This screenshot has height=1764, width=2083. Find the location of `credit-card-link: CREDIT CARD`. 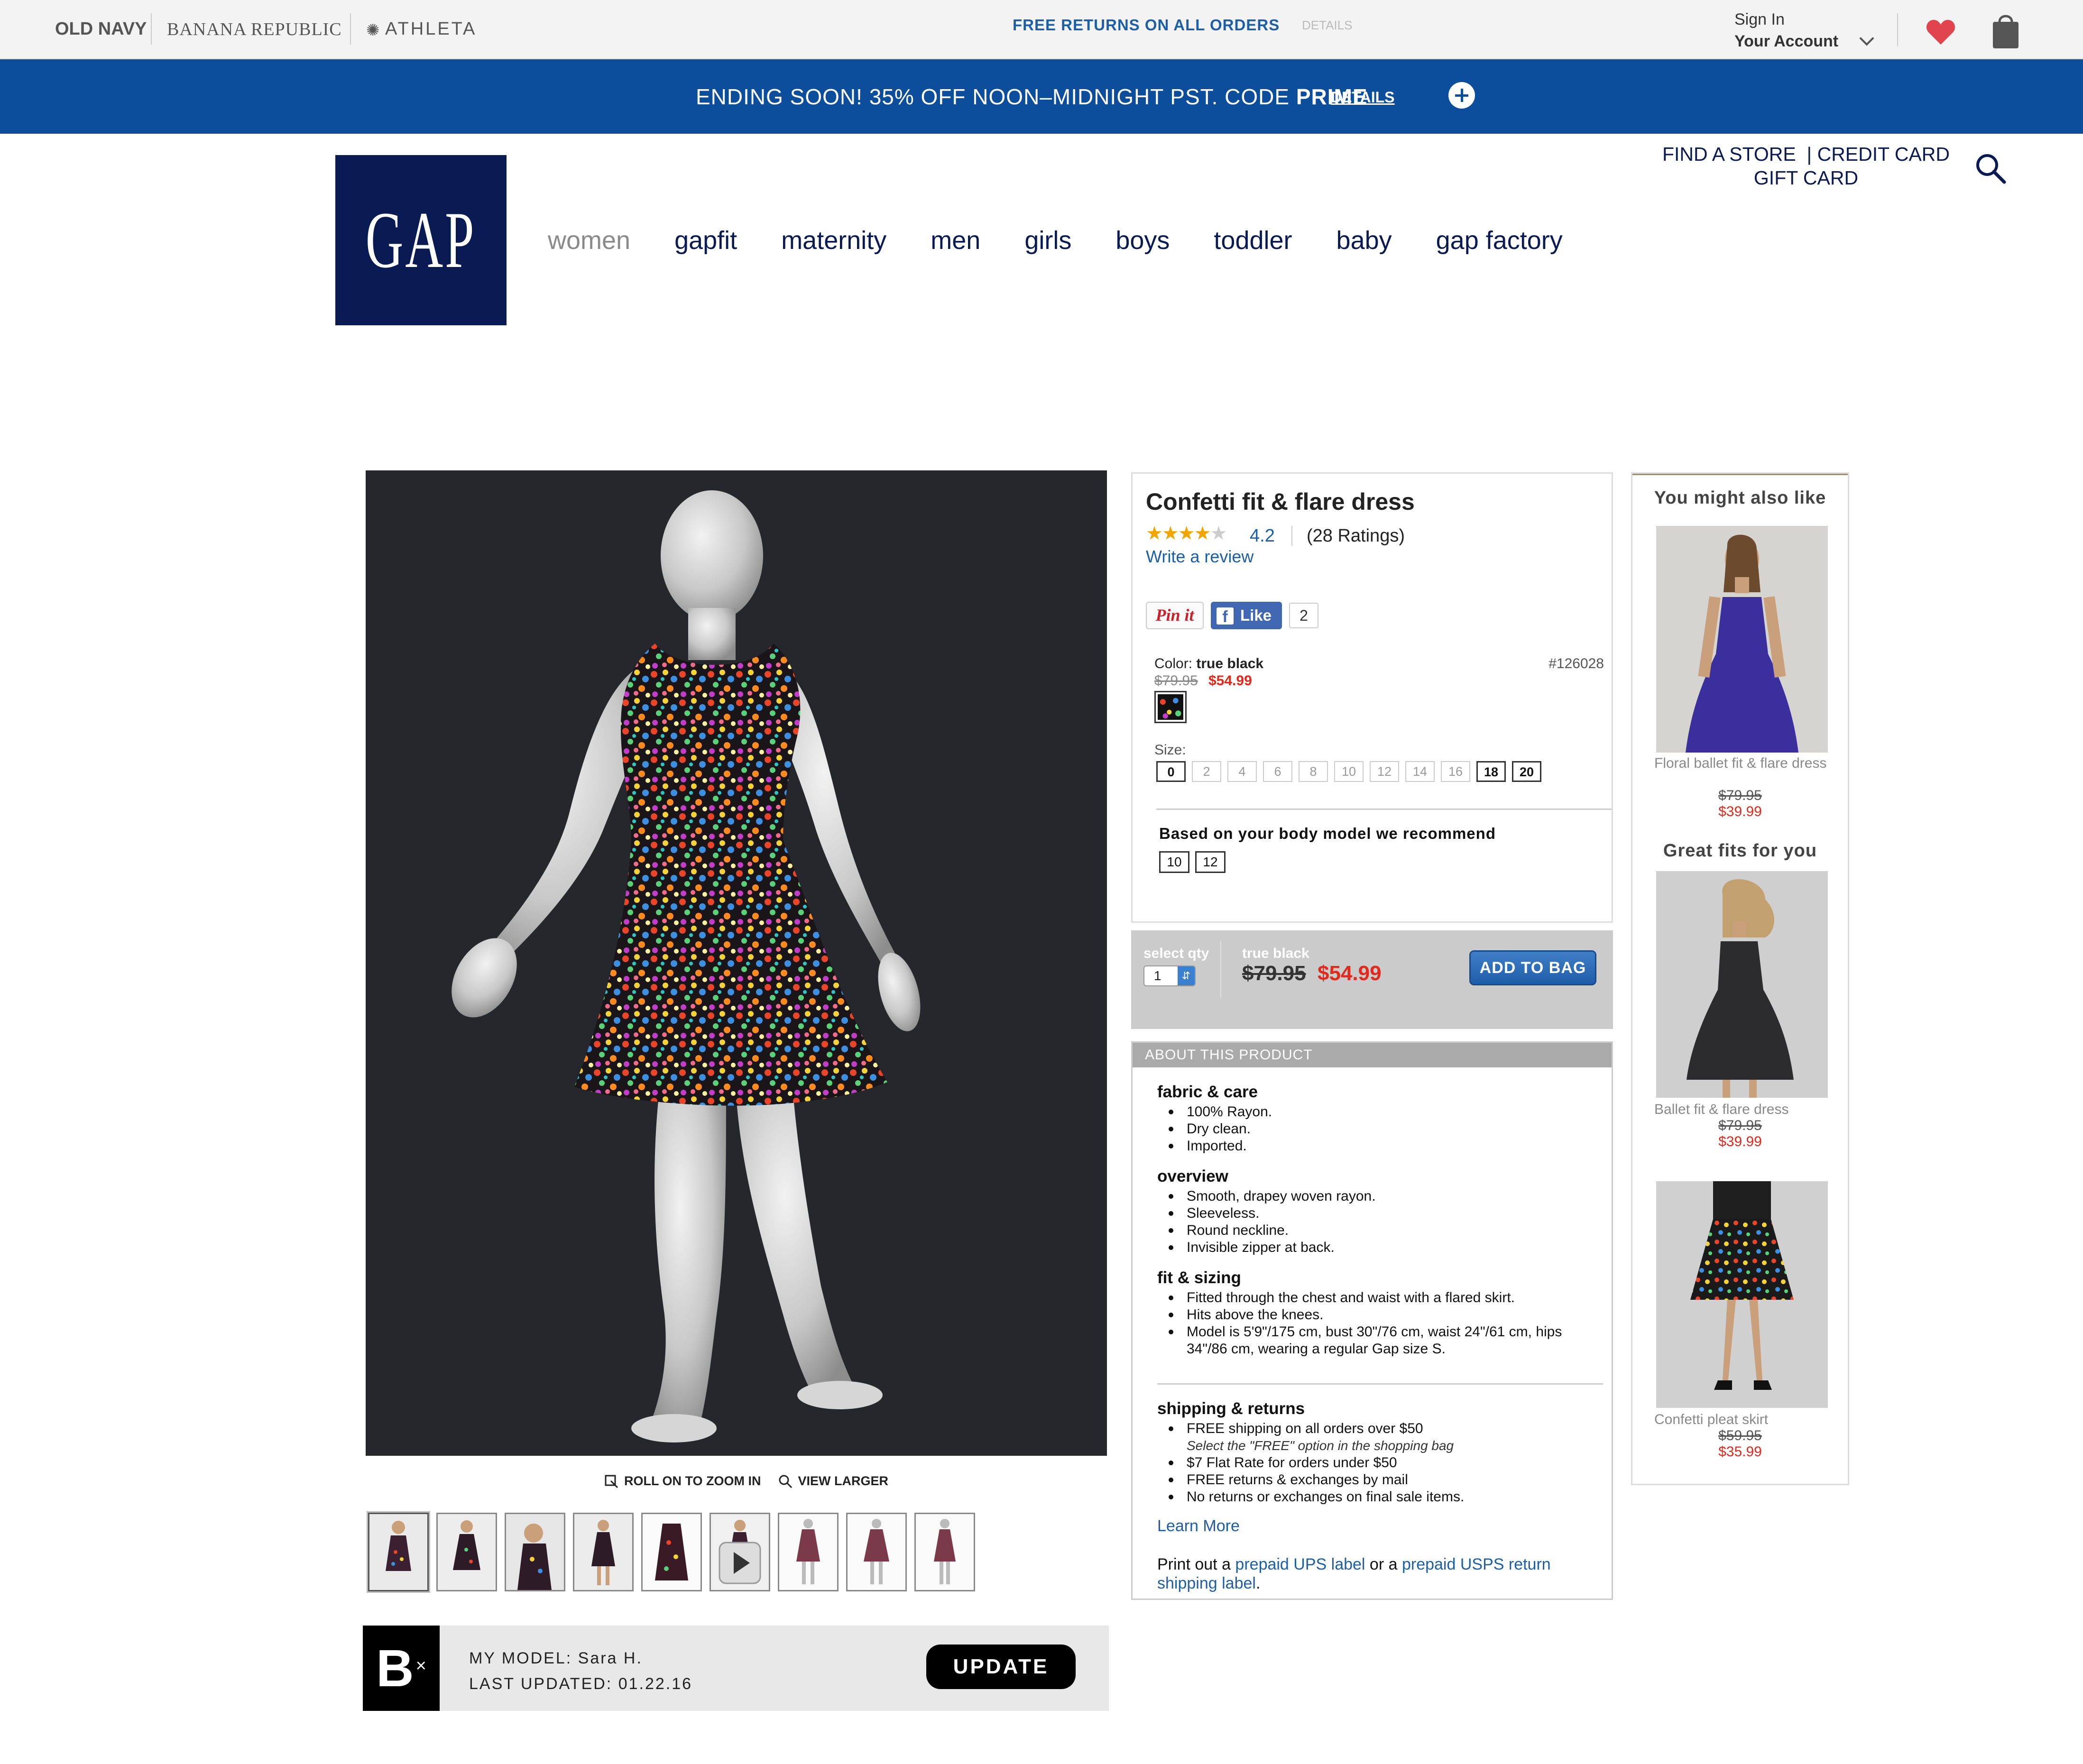

credit-card-link: CREDIT CARD is located at coordinates (1884, 154).